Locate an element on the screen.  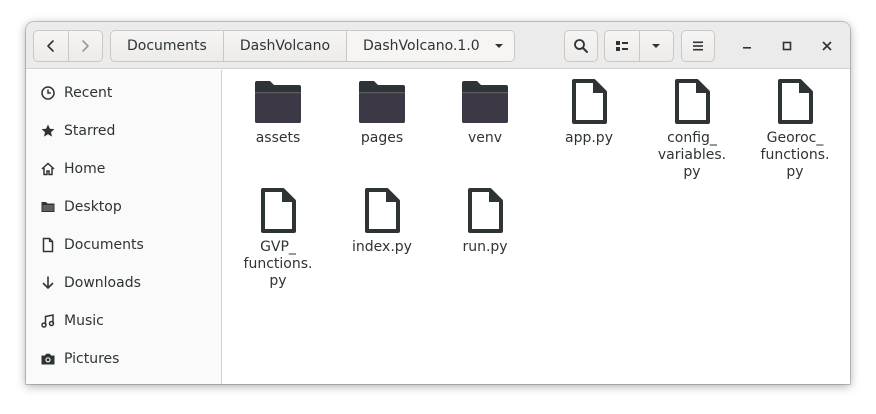
sidebar-item-label: Documents is located at coordinates (104, 245).